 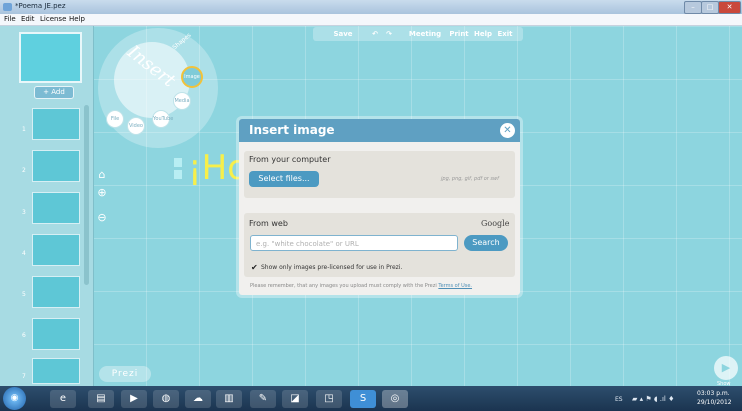 What do you see at coordinates (192, 77) in the screenshot?
I see `image-icon: Image` at bounding box center [192, 77].